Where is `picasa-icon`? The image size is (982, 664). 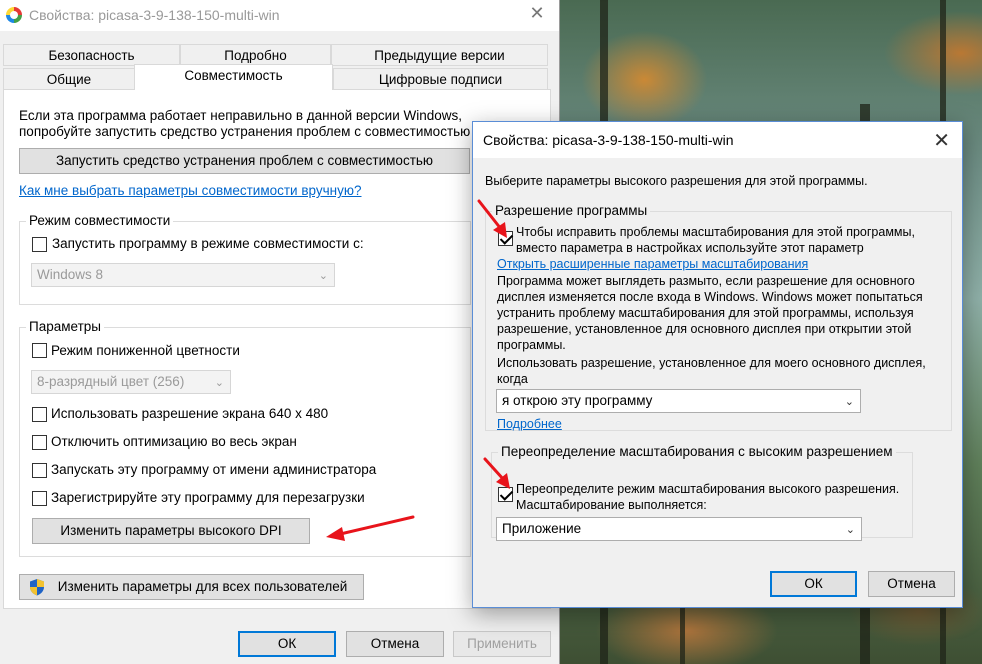
picasa-icon is located at coordinates (14, 15).